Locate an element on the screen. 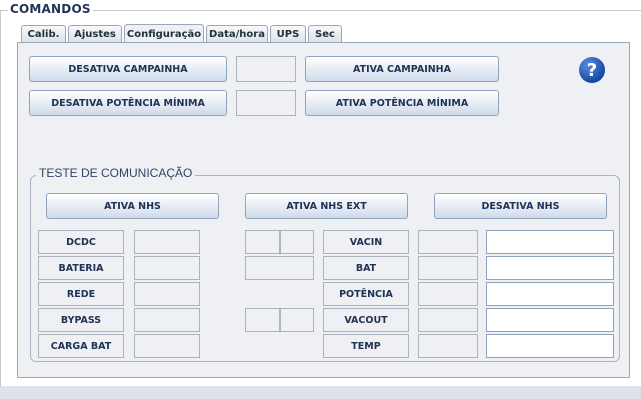 The height and width of the screenshot is (399, 641). field-vacout-status is located at coordinates (448, 320).